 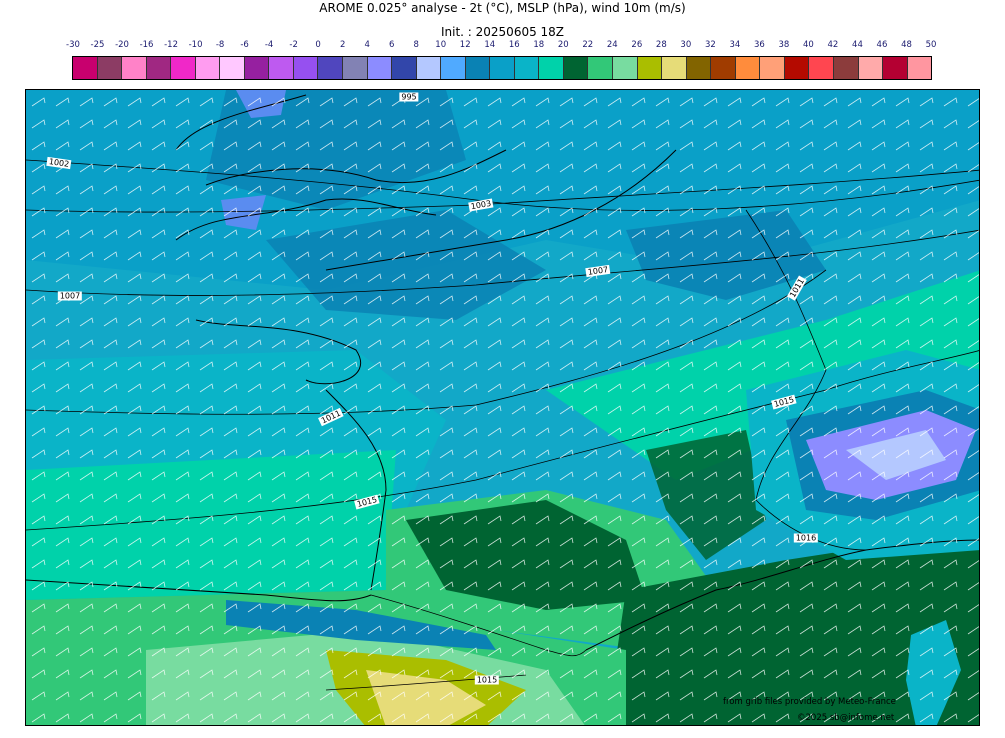 I want to click on legend-label: -8, so click(x=220, y=45).